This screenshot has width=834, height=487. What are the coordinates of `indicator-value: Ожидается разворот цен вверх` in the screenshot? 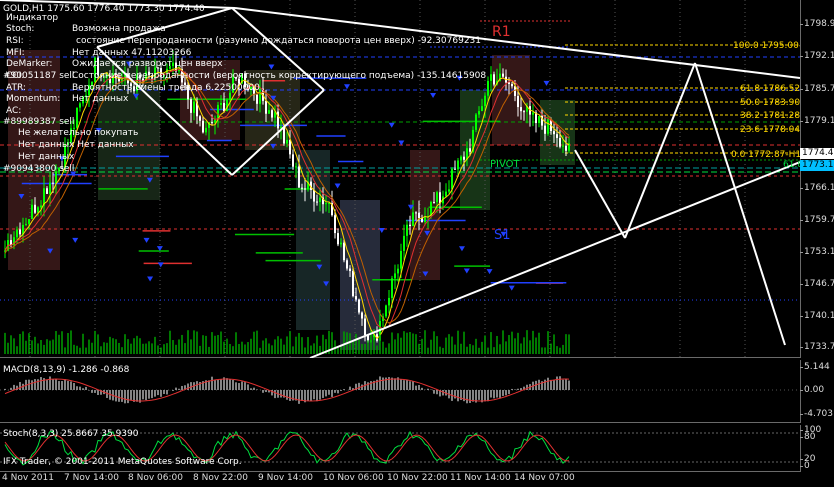 It's located at (147, 64).